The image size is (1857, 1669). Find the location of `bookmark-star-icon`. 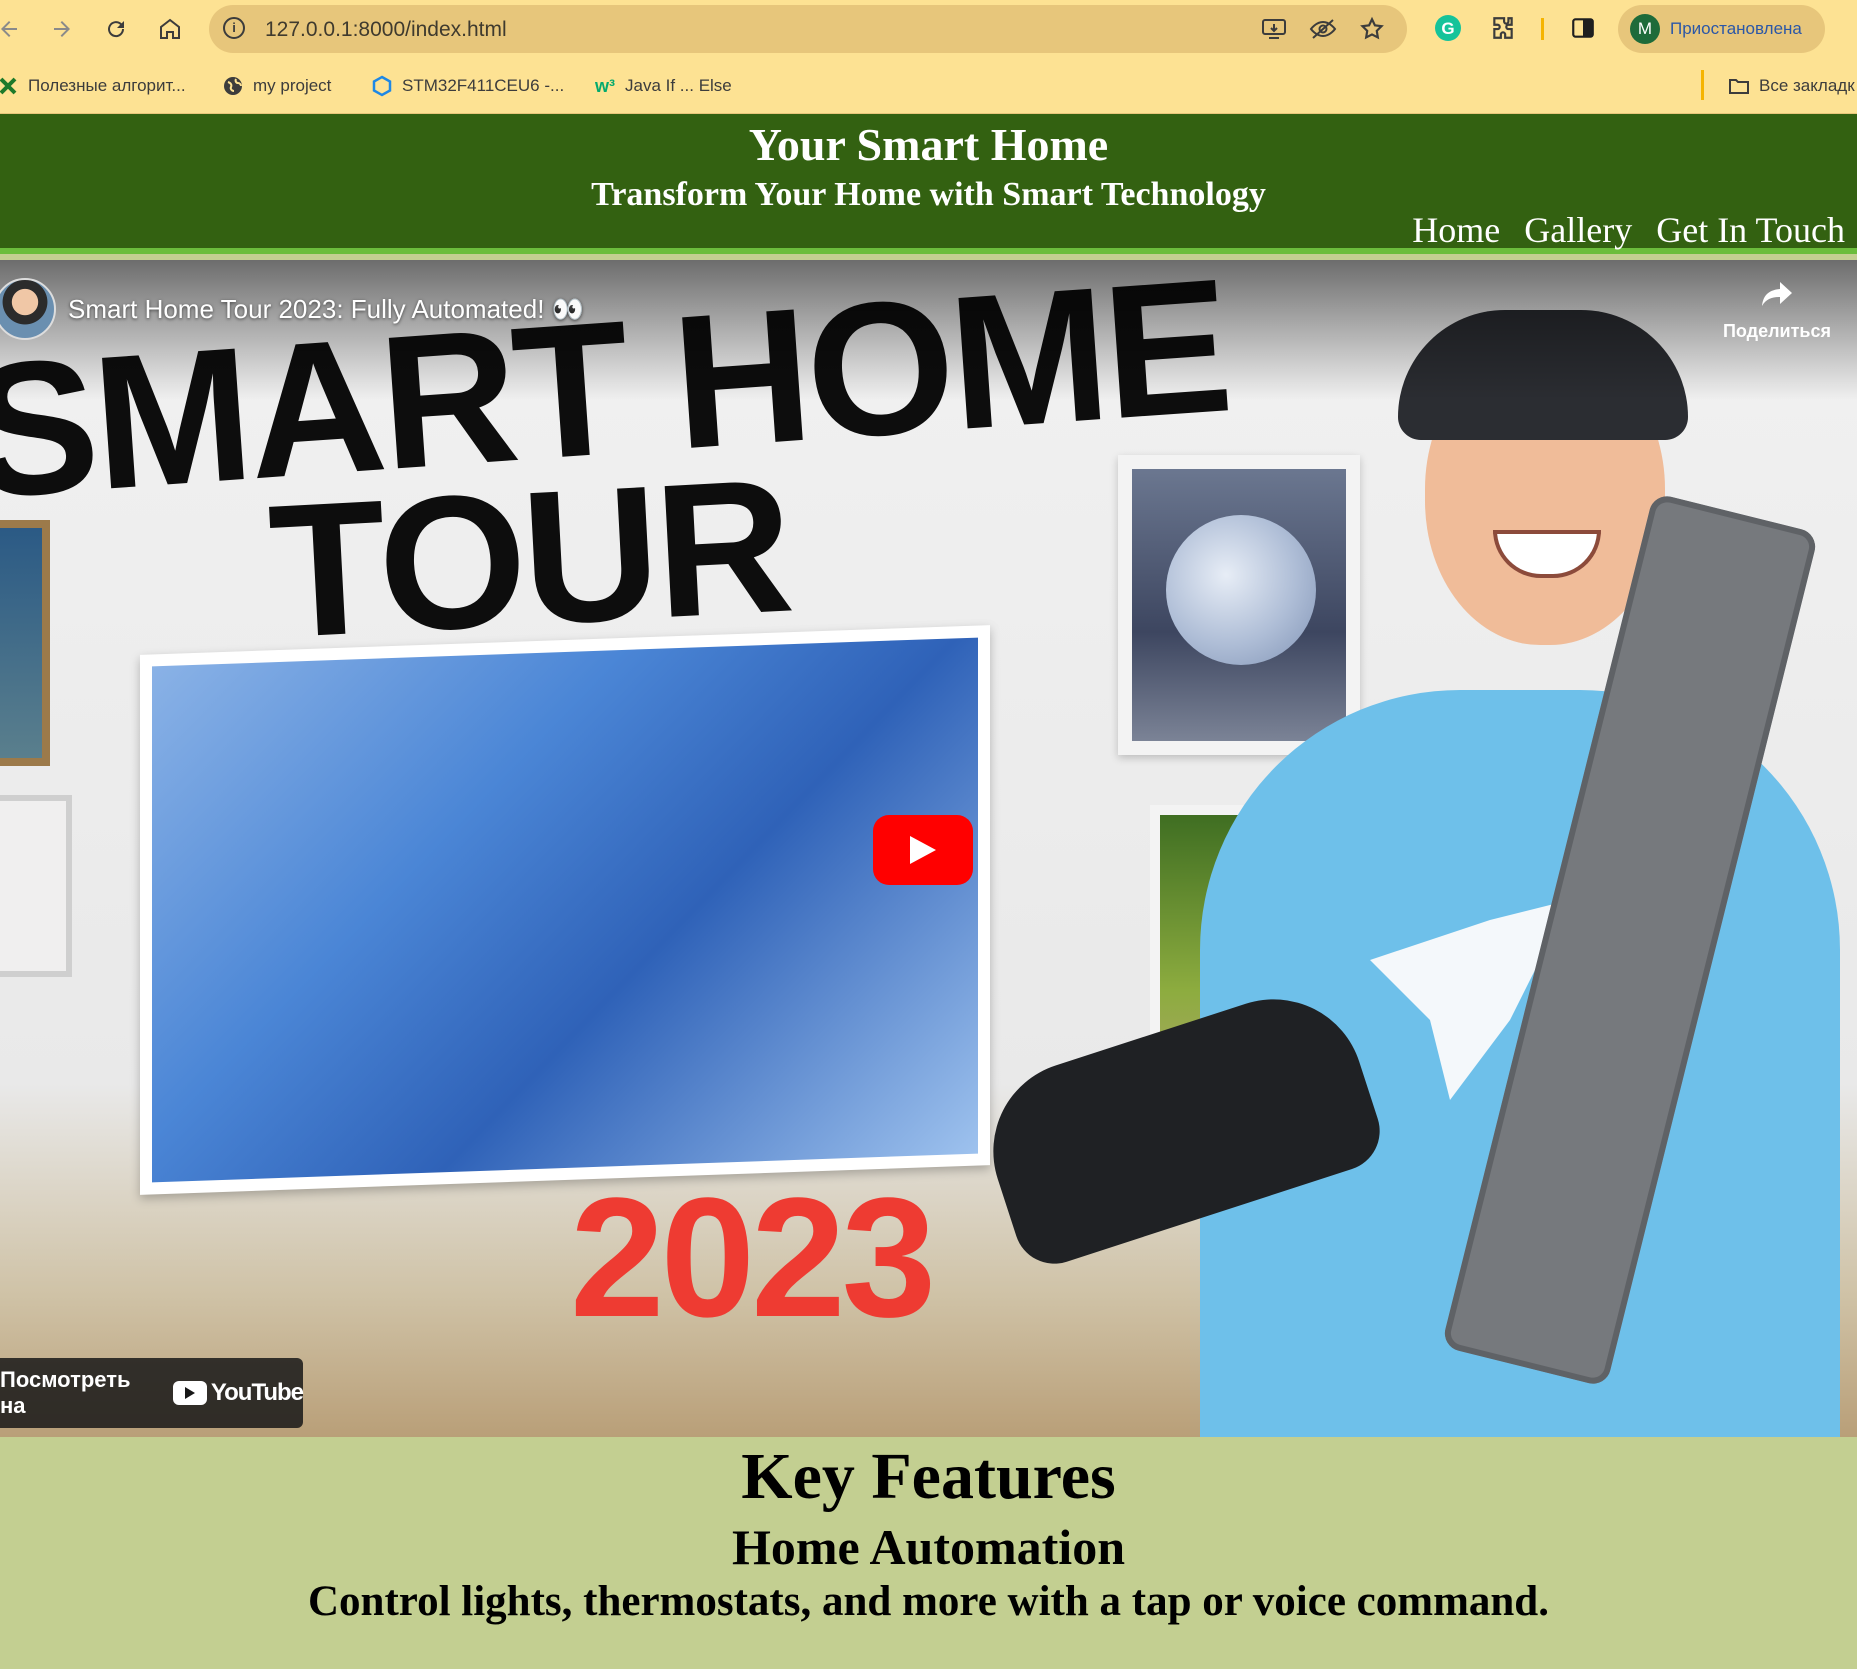

bookmark-star-icon is located at coordinates (1372, 29).